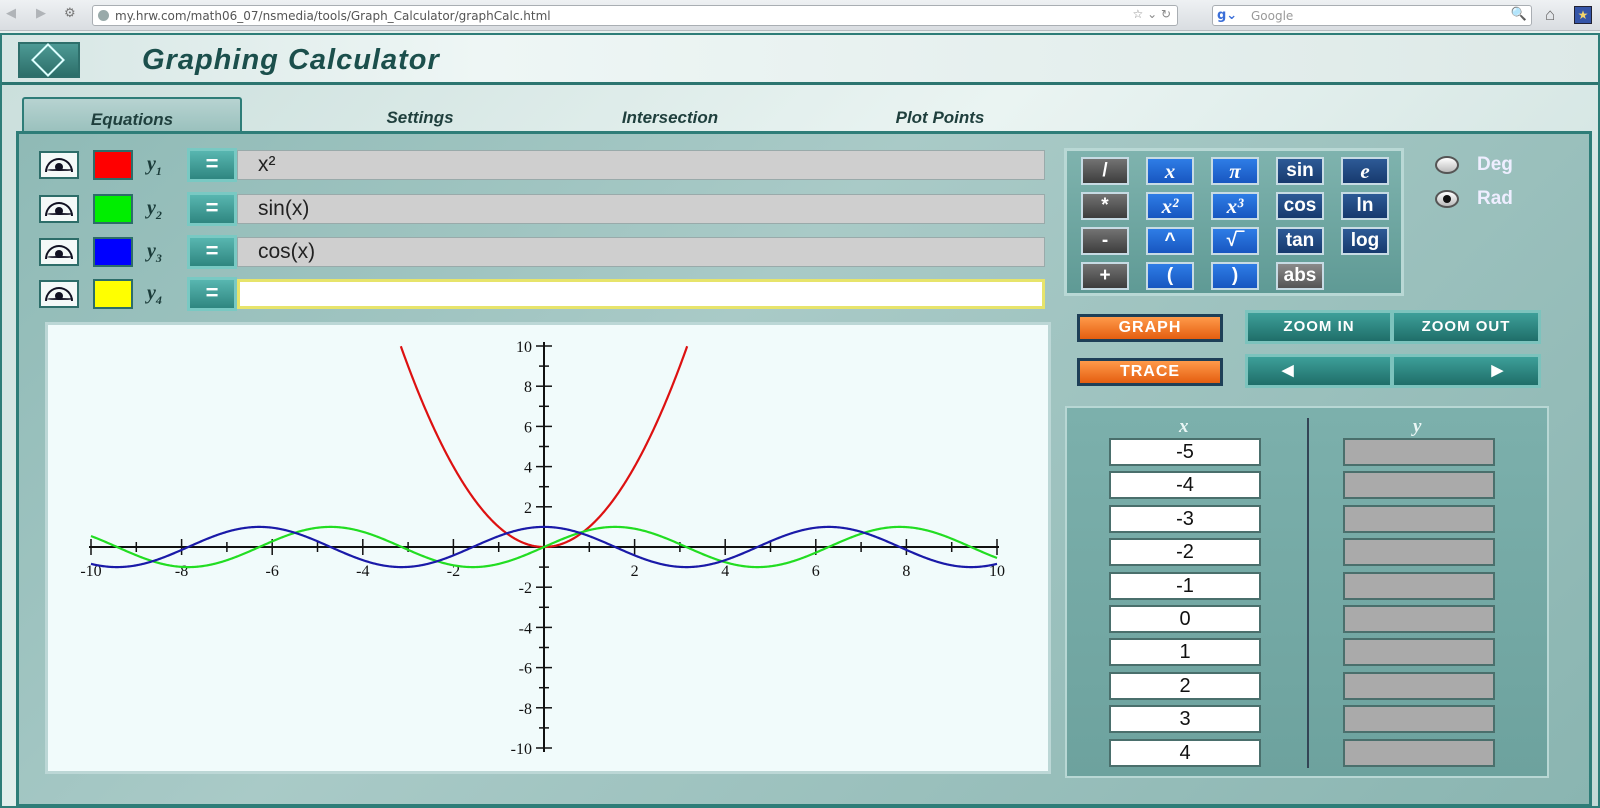 This screenshot has height=808, width=1600. Describe the element at coordinates (291, 60) in the screenshot. I see `app-title: Graphing Calculator` at that location.